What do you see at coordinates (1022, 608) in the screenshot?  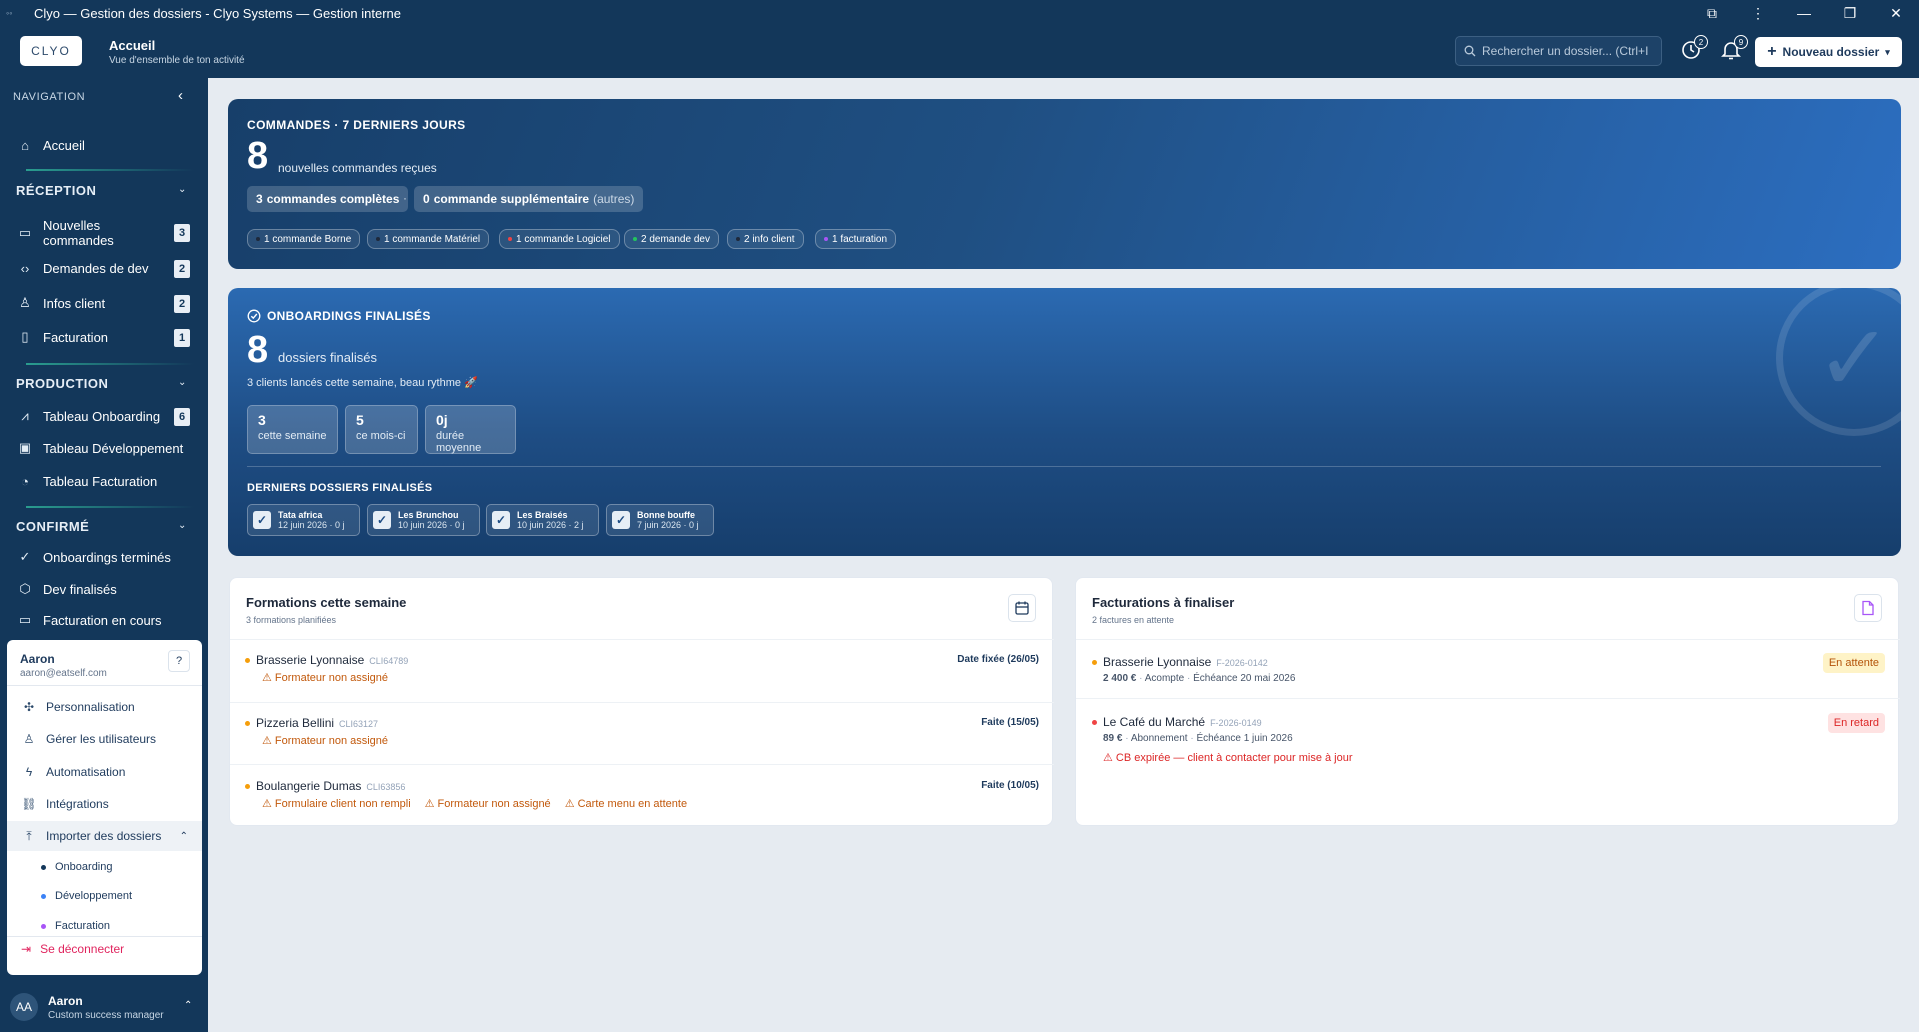 I see `calendar-icon` at bounding box center [1022, 608].